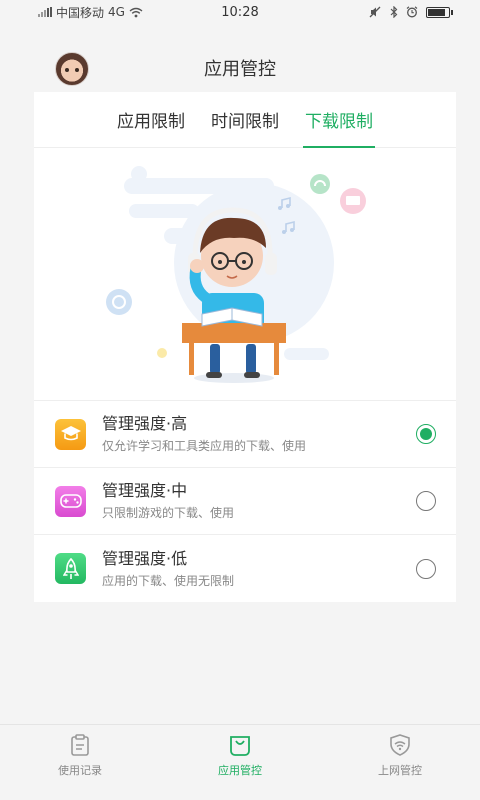  I want to click on bluetooth-icon, so click(394, 12).